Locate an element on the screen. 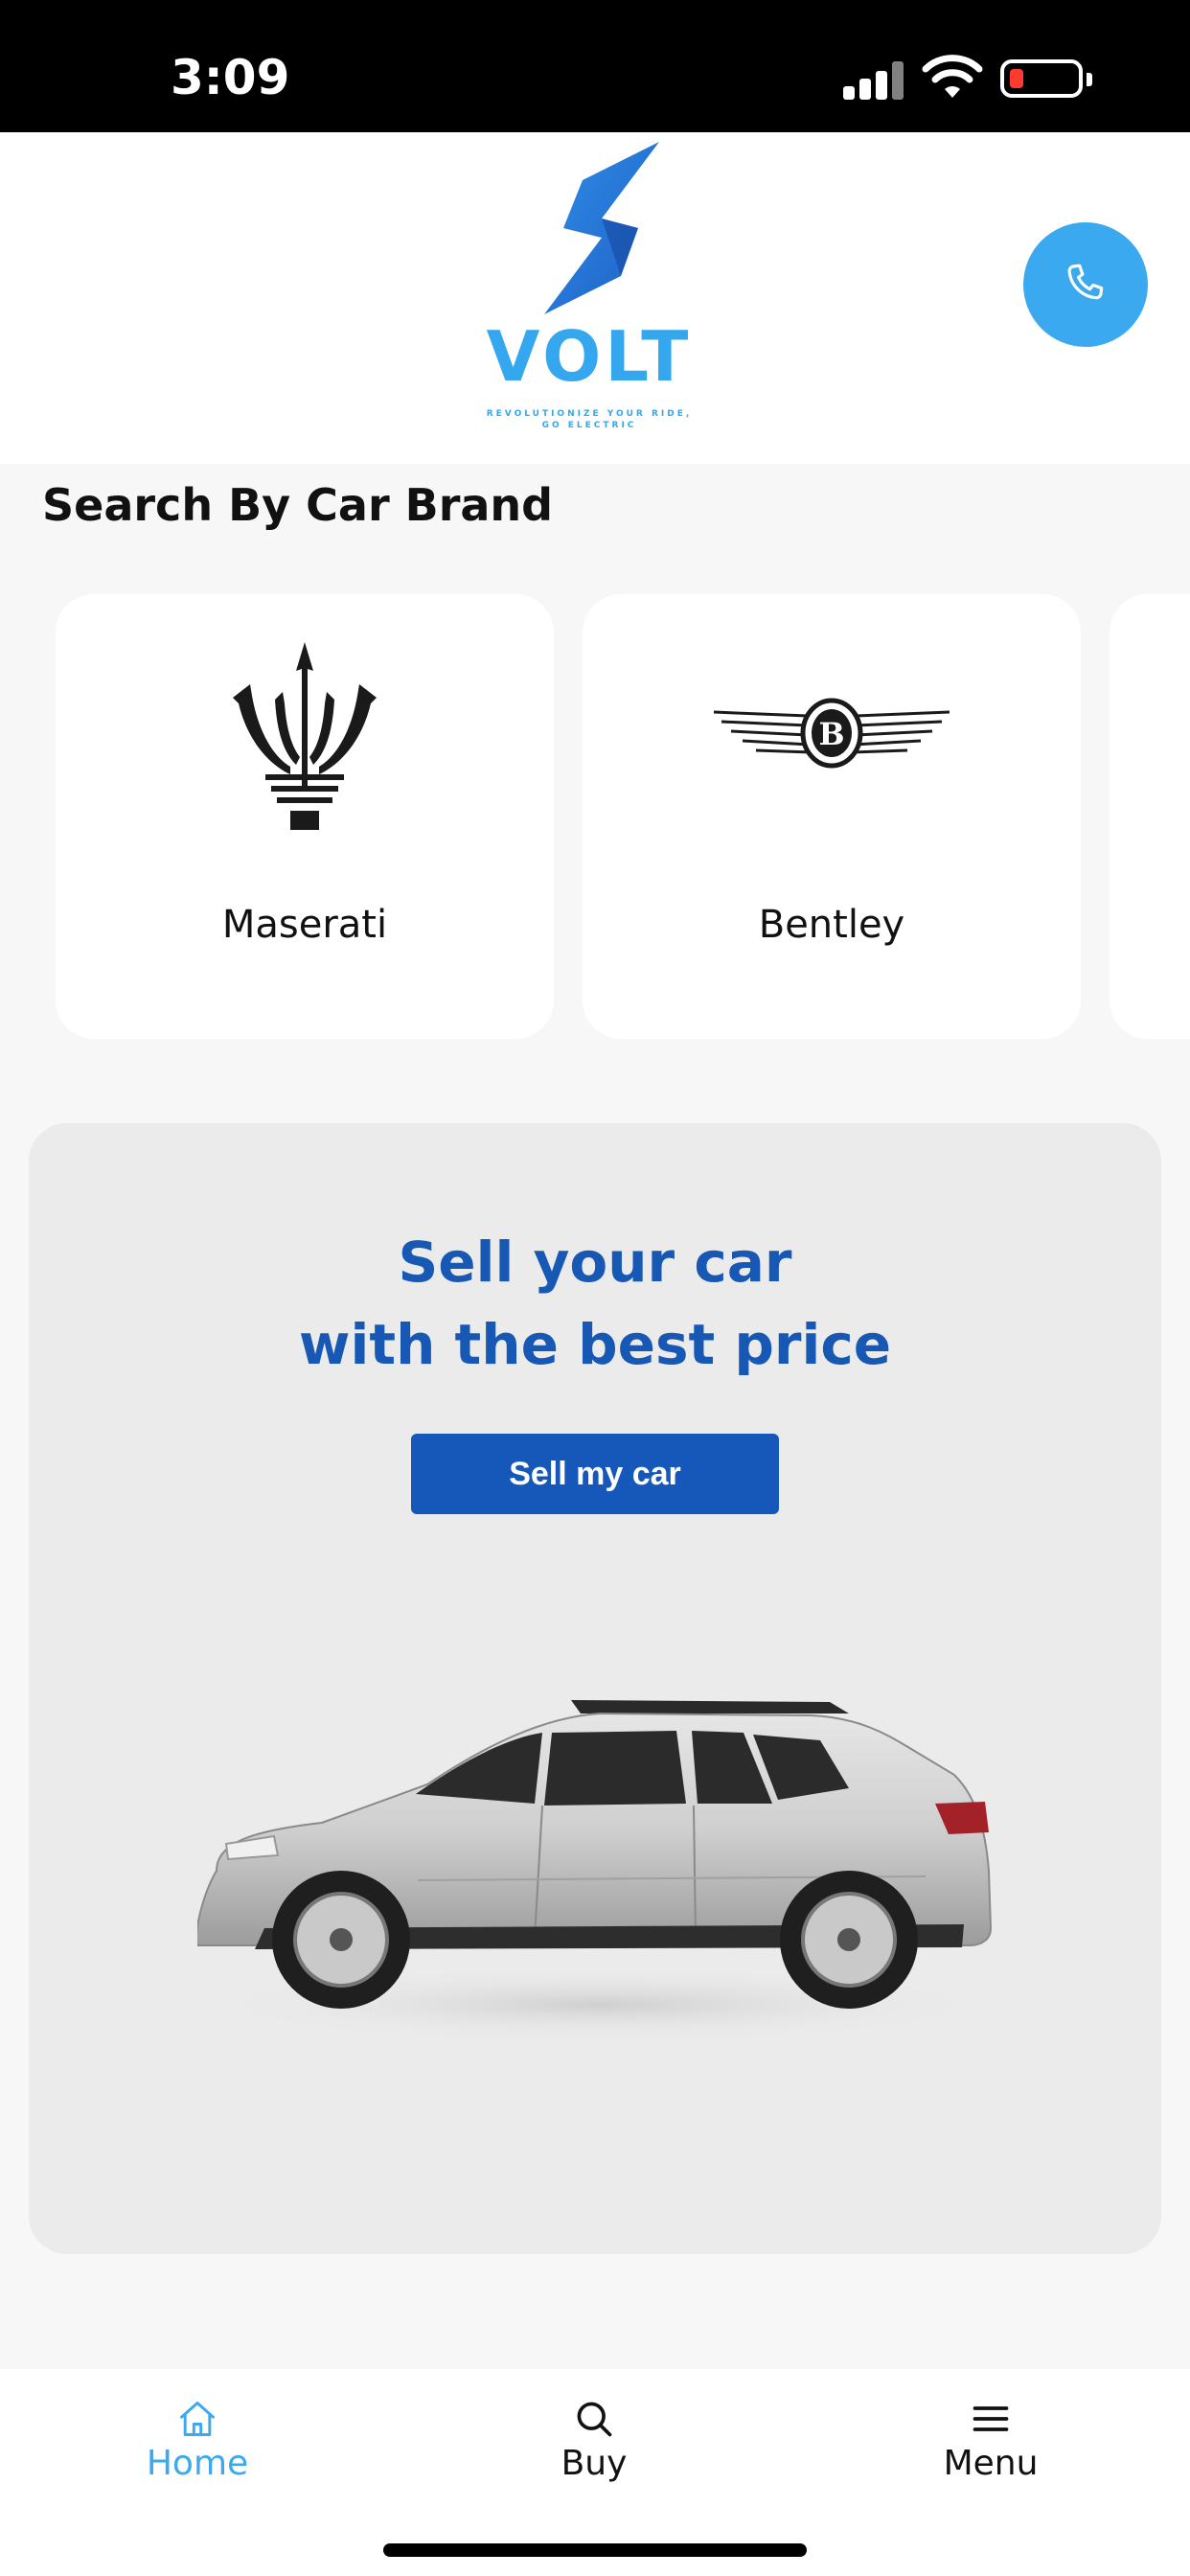 The width and height of the screenshot is (1190, 2576). call-button is located at coordinates (1085, 284).